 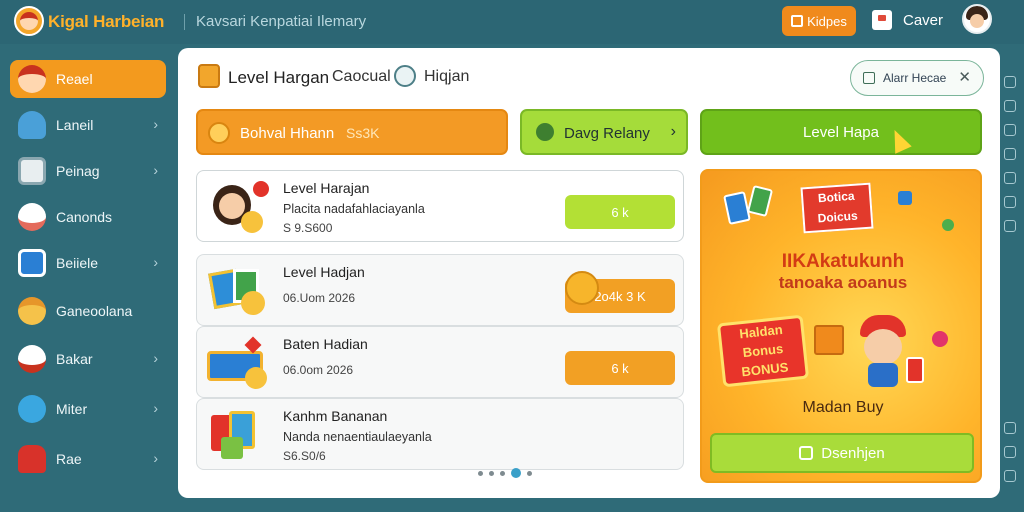 I want to click on app-logo, so click(x=29, y=21).